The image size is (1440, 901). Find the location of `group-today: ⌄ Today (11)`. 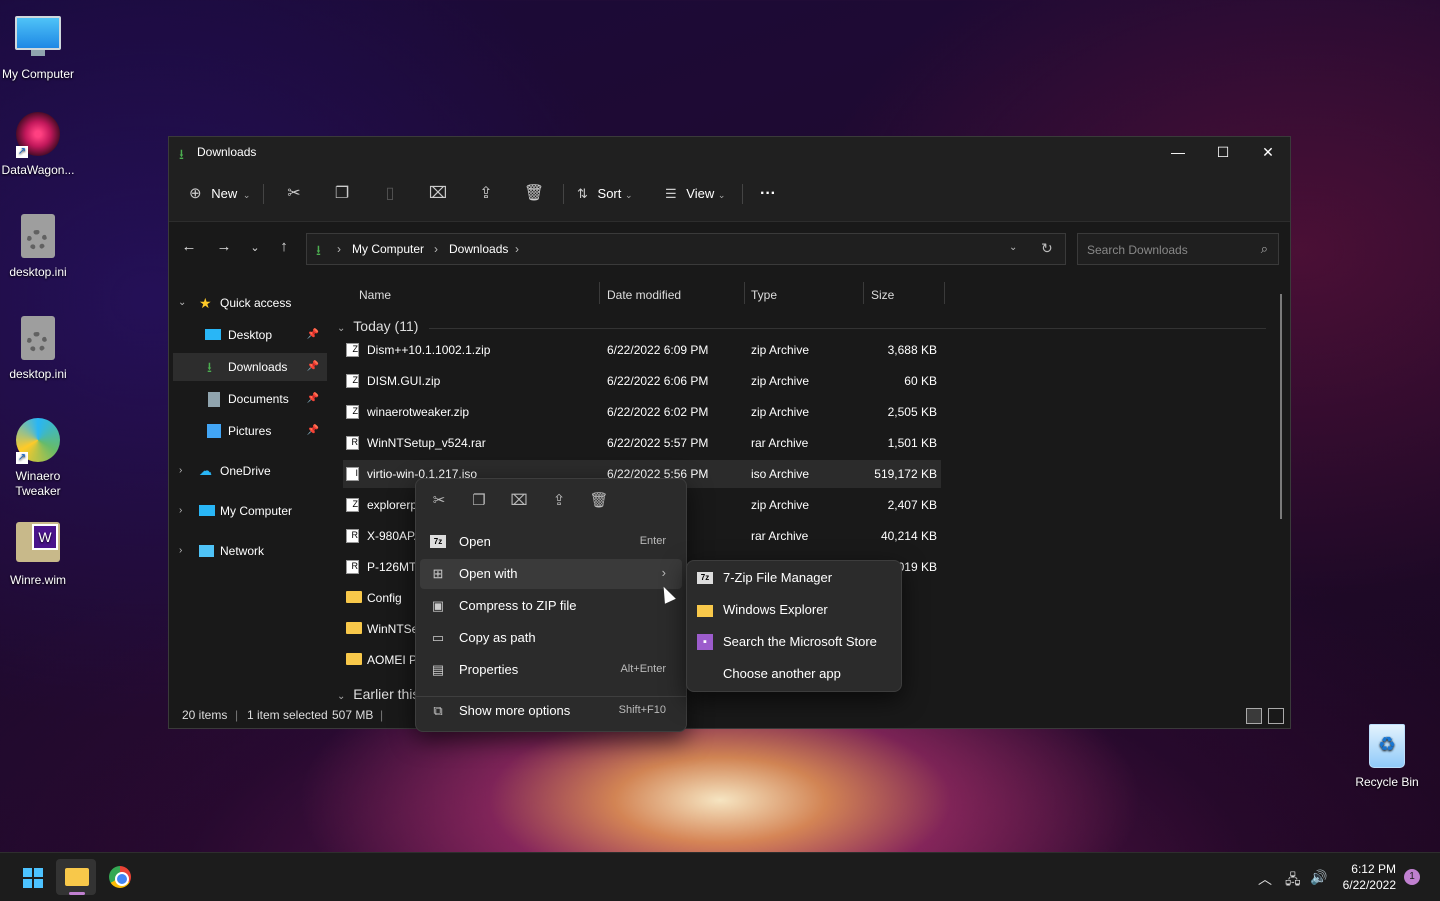

group-today: ⌄ Today (11) is located at coordinates (377, 326).